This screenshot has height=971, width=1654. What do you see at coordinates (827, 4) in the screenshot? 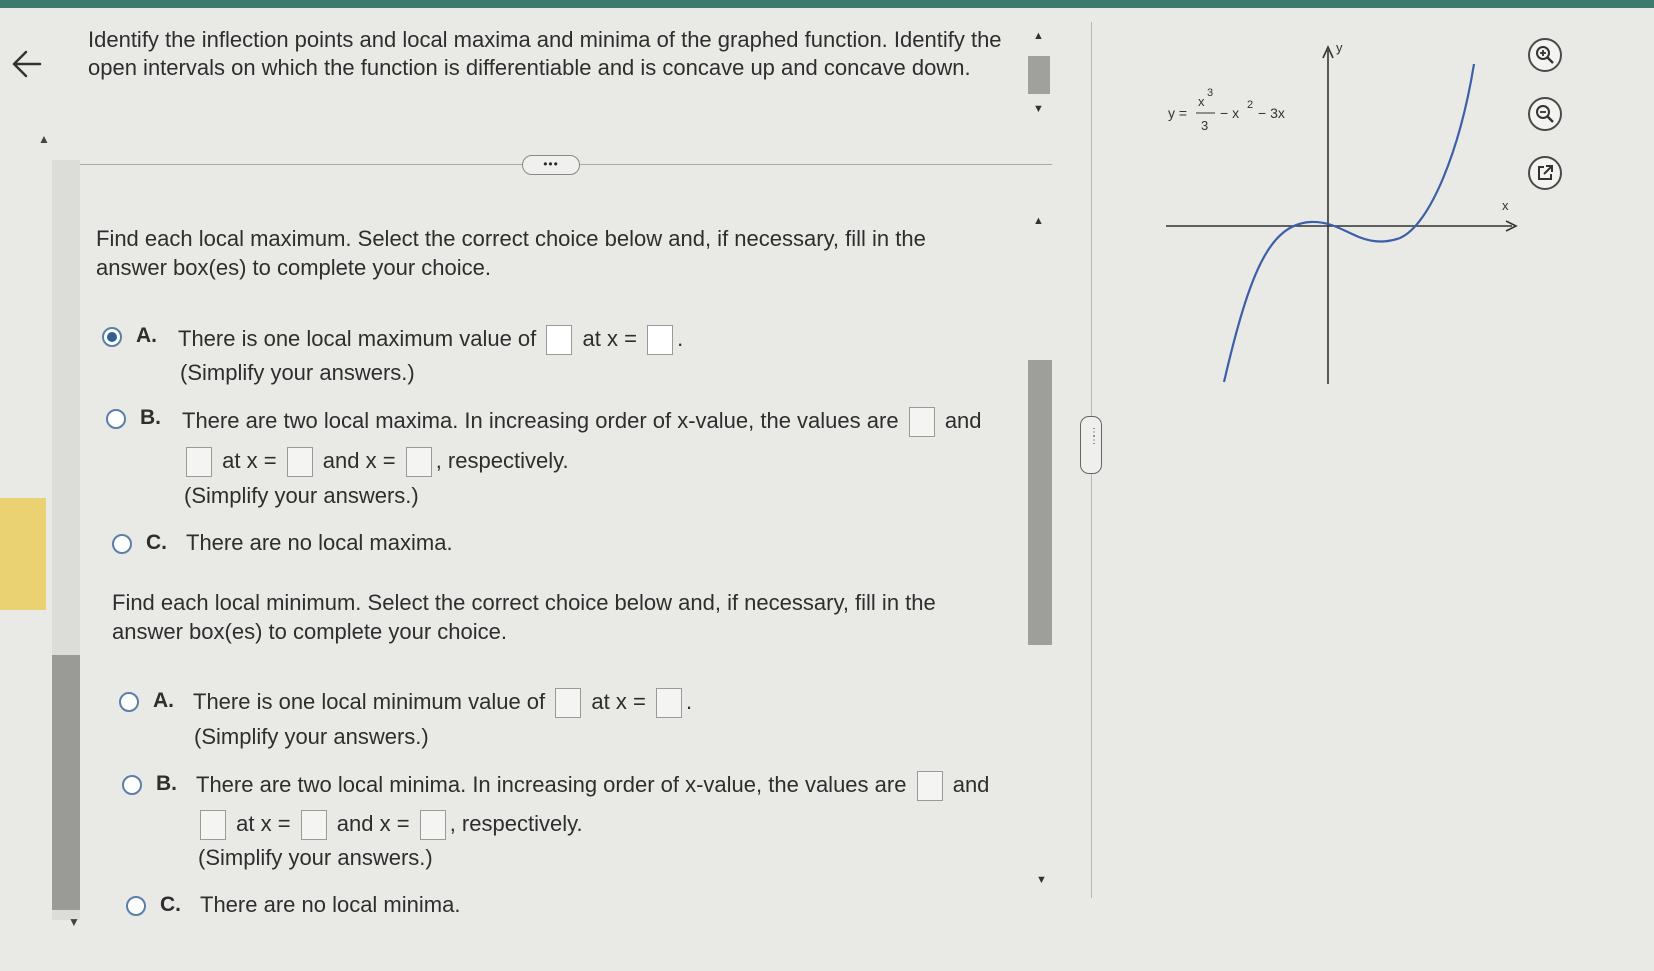
I see `top-accent-bar` at bounding box center [827, 4].